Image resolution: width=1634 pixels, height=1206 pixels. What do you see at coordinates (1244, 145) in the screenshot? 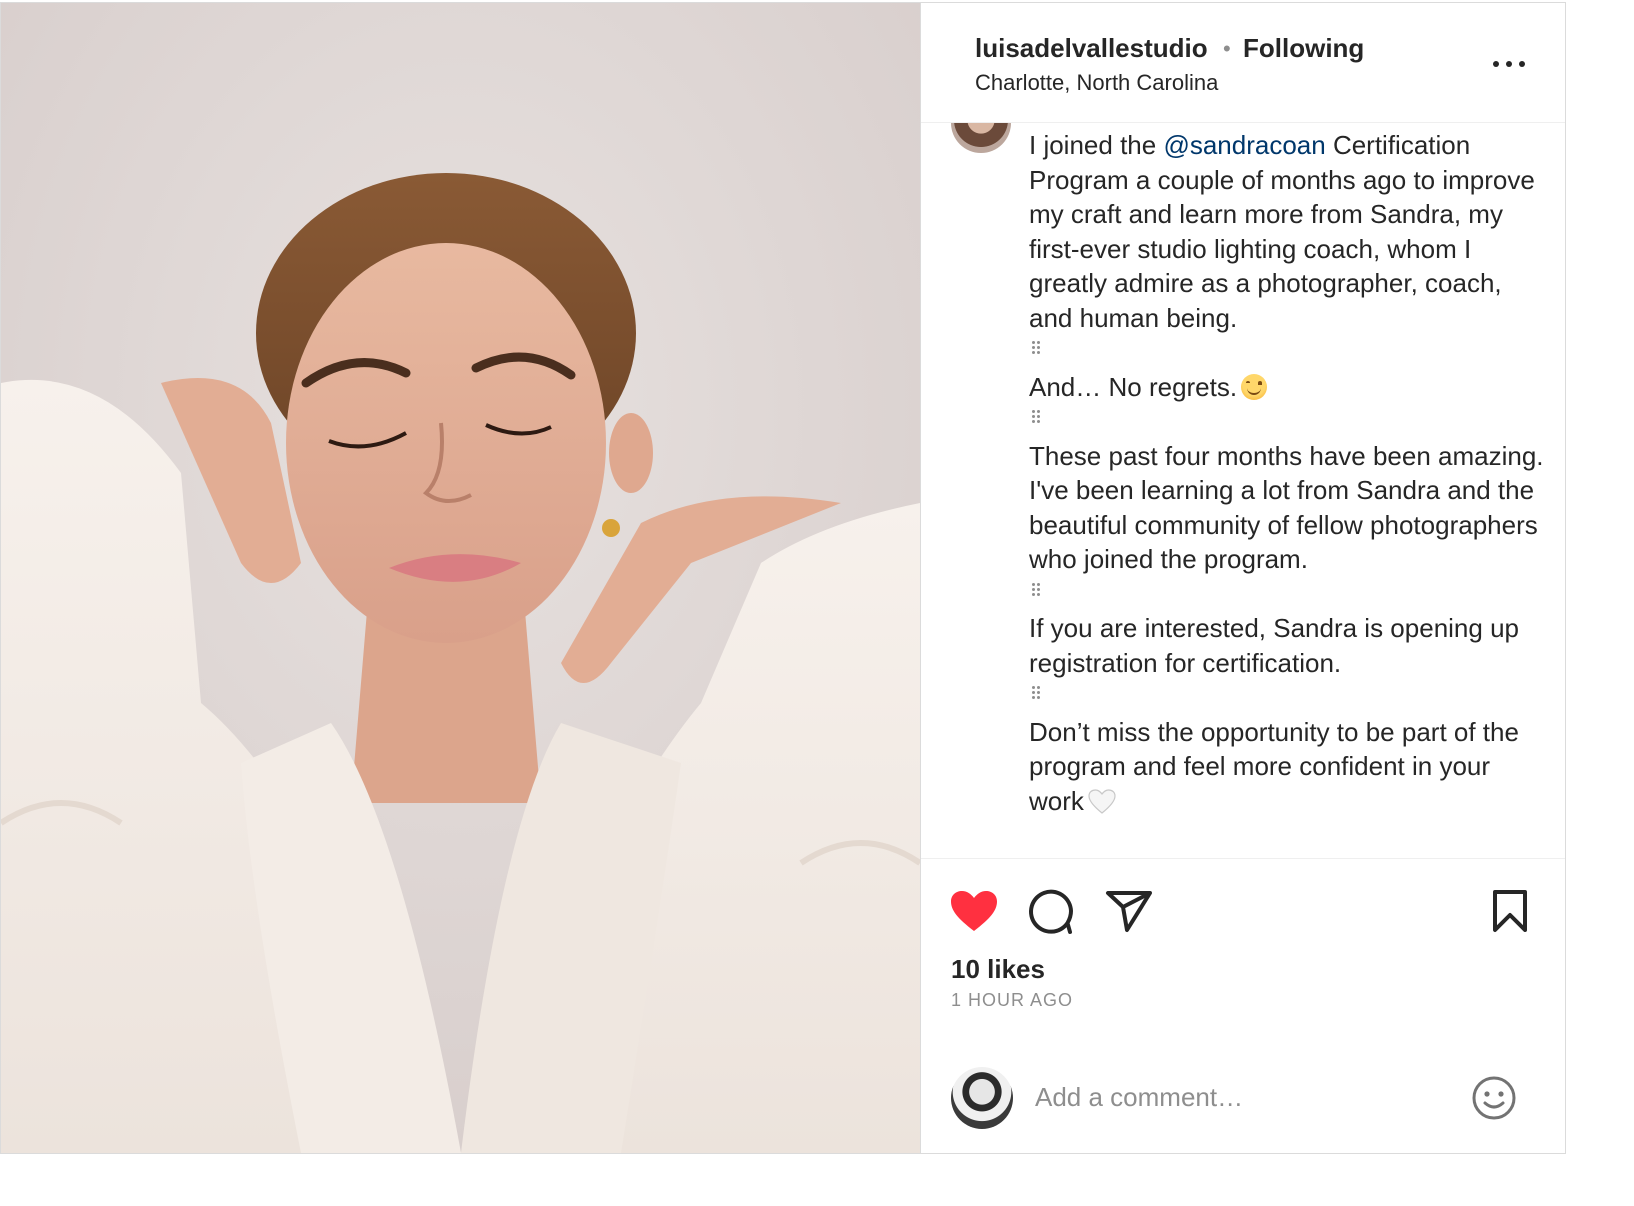
I see `mention-link: @sandracoan` at bounding box center [1244, 145].